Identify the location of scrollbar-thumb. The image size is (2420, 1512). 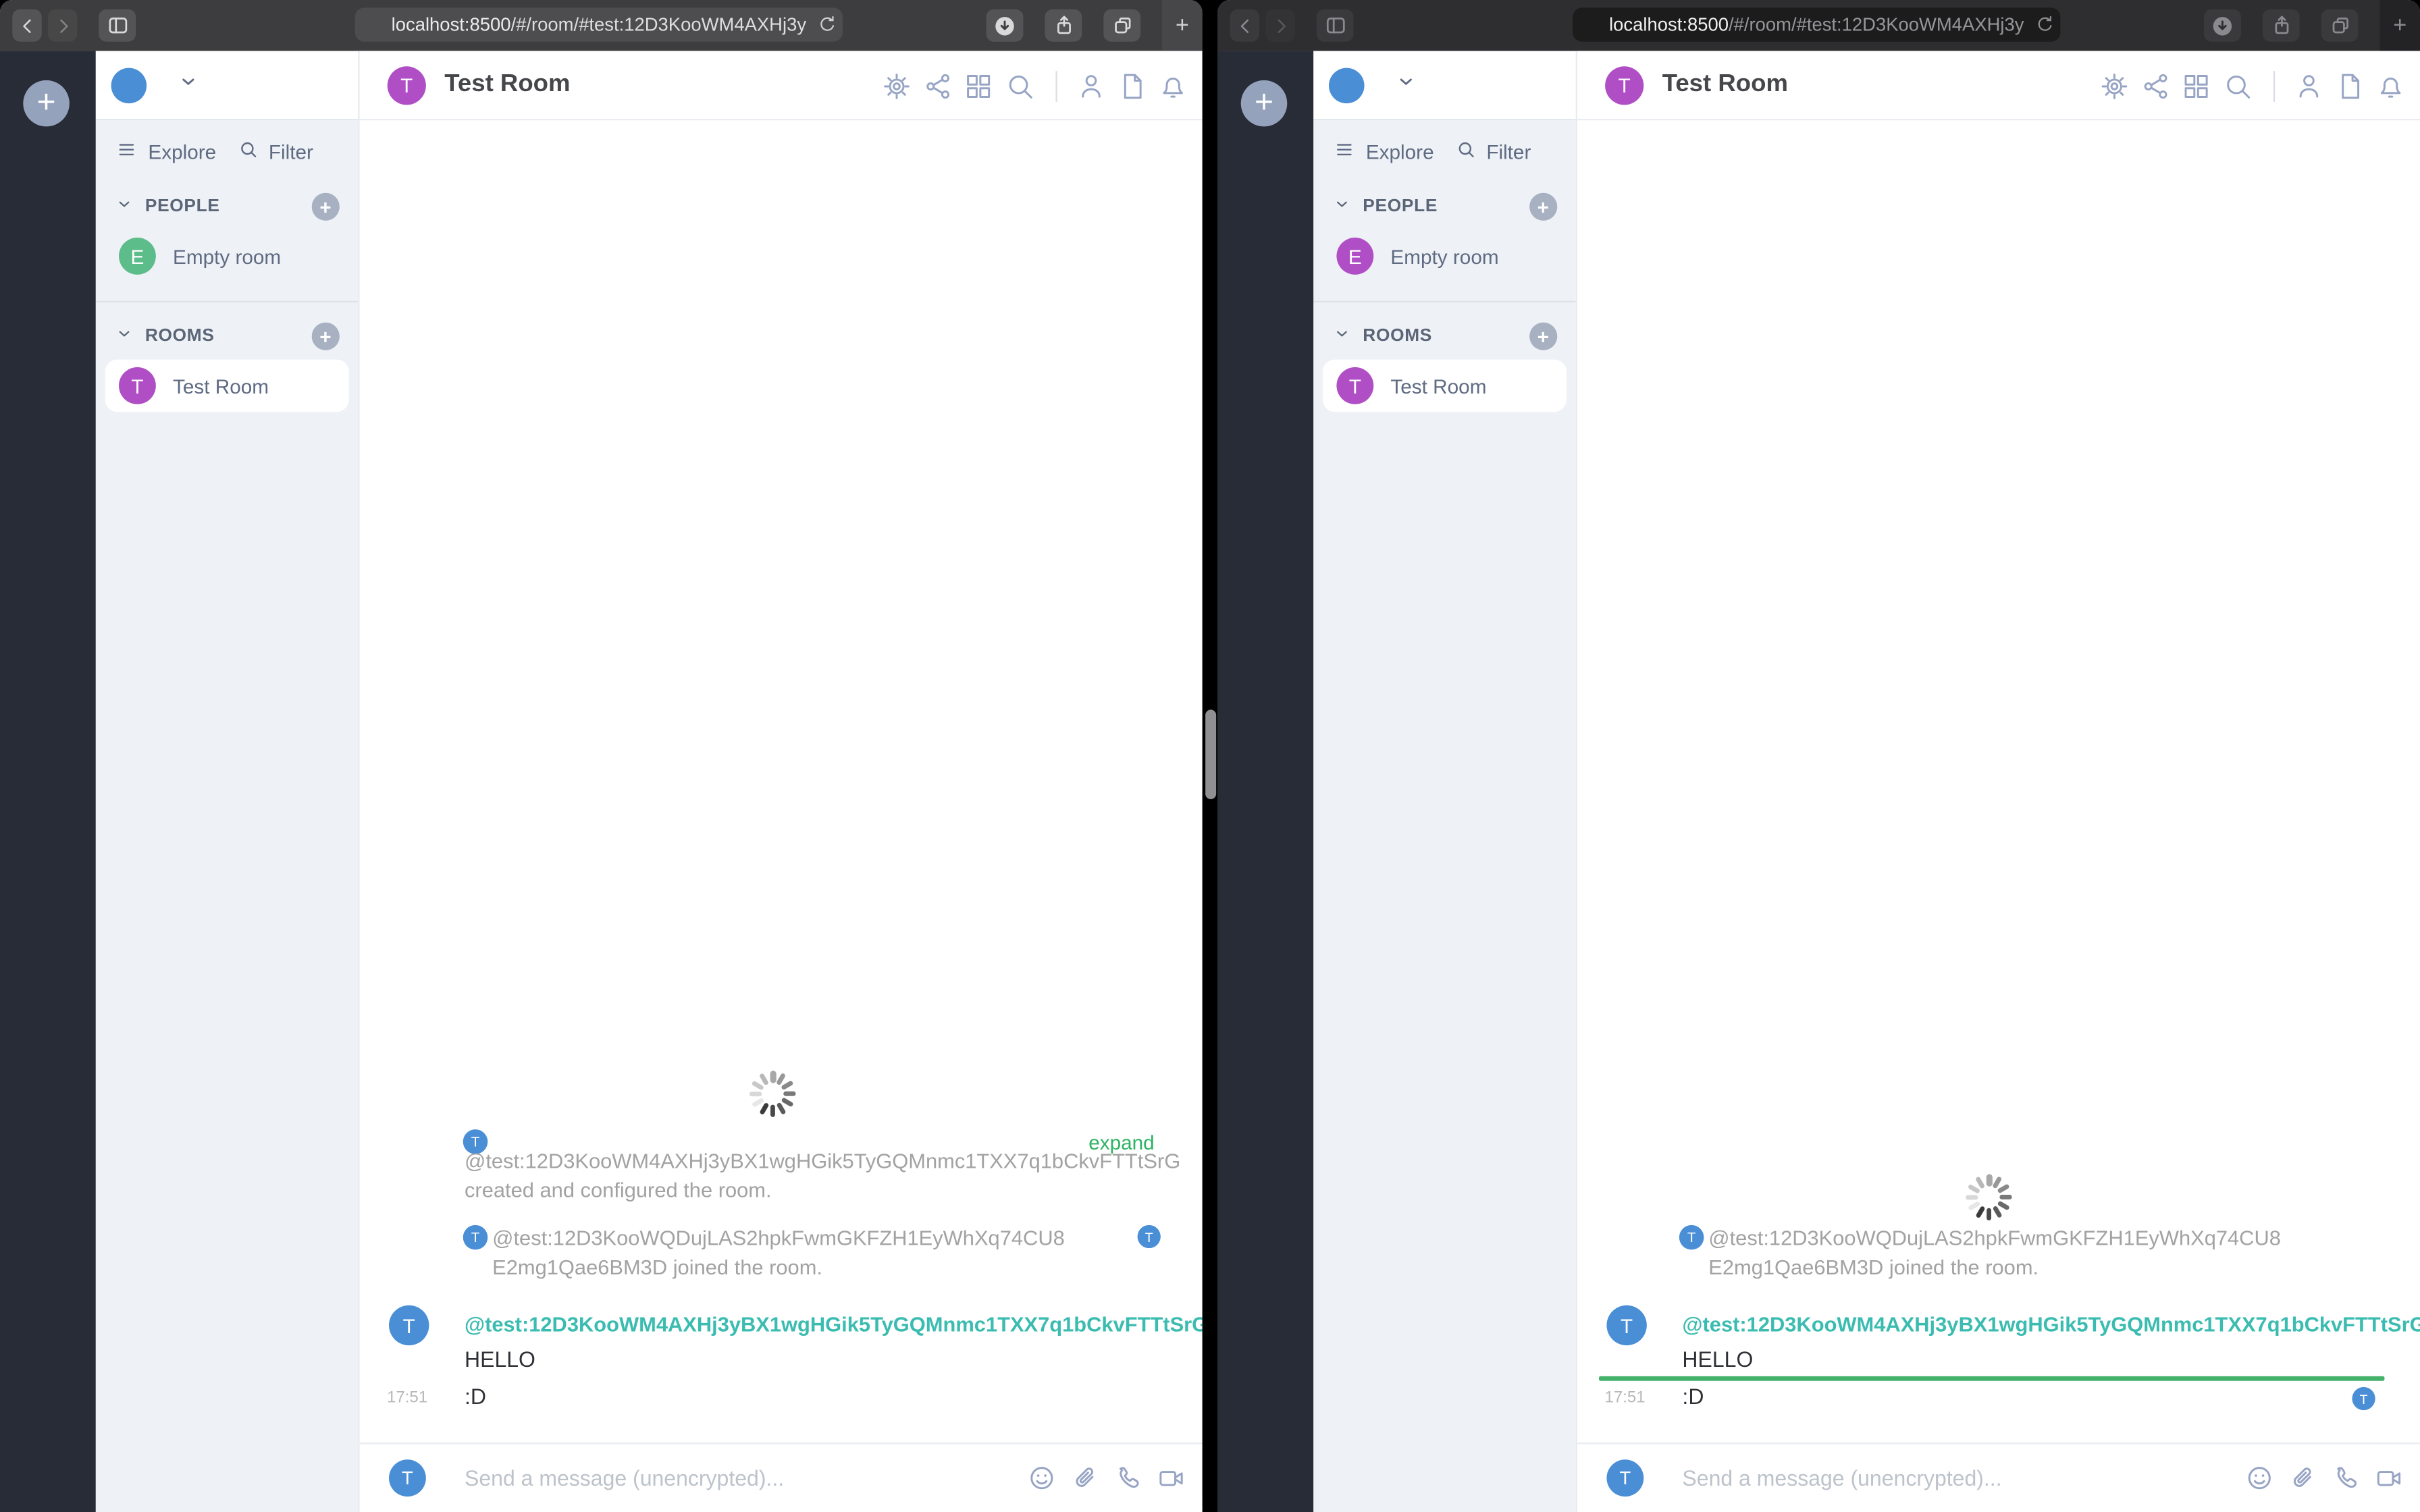
(1211, 754).